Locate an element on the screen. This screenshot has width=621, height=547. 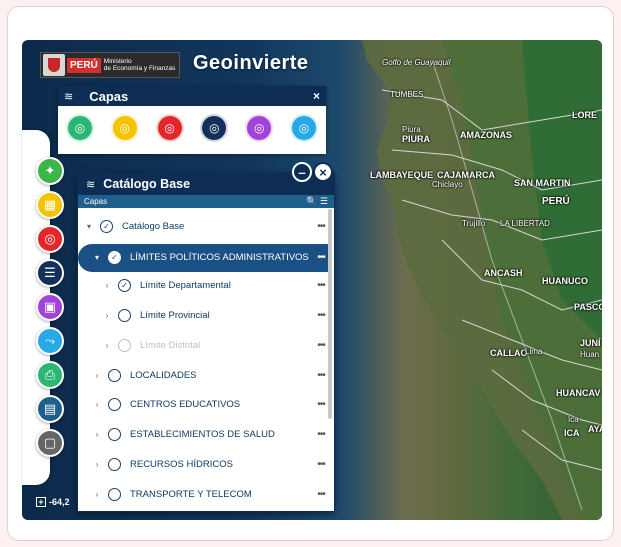
layer-navy-button: ◎ is located at coordinates (214, 128).